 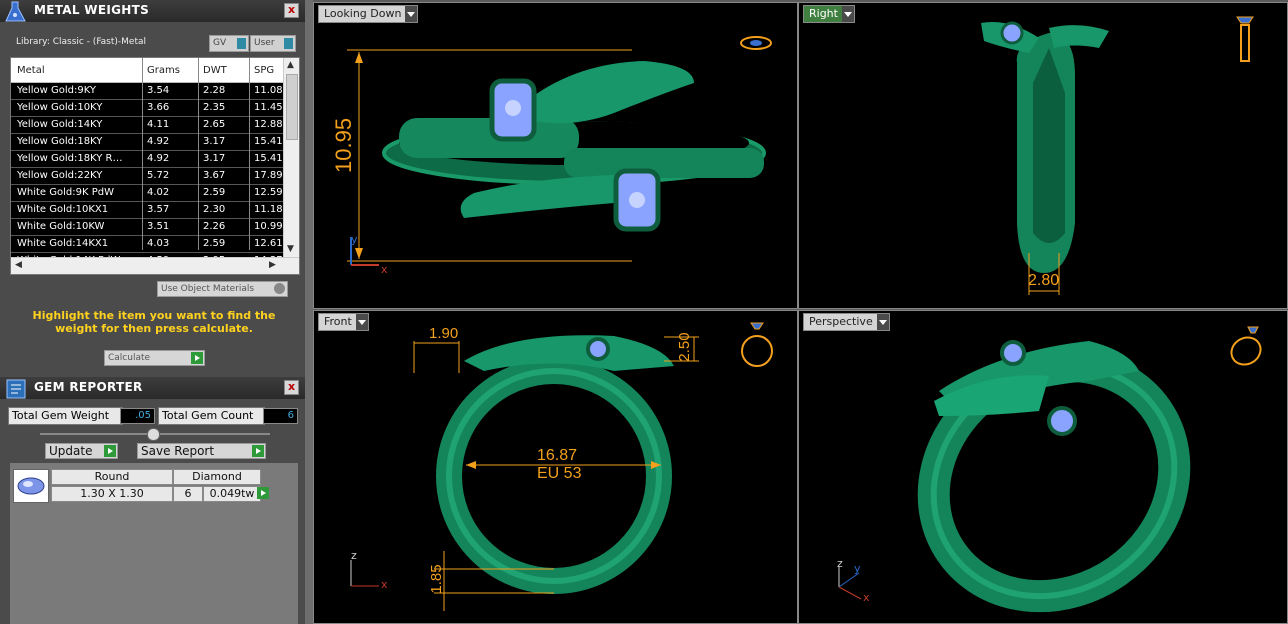 I want to click on column-header-spg: SPG, so click(x=264, y=70).